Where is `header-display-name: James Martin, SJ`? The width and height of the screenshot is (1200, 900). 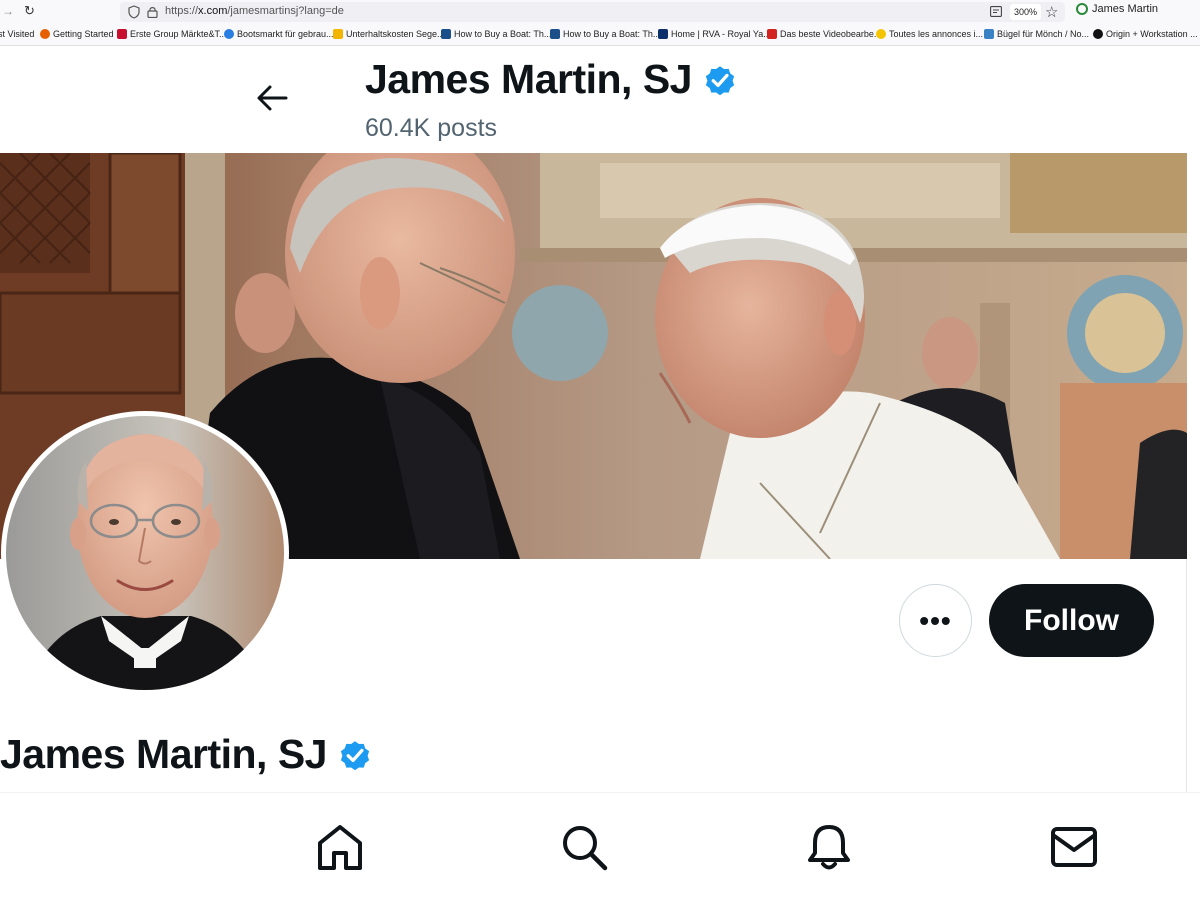 header-display-name: James Martin, SJ is located at coordinates (529, 79).